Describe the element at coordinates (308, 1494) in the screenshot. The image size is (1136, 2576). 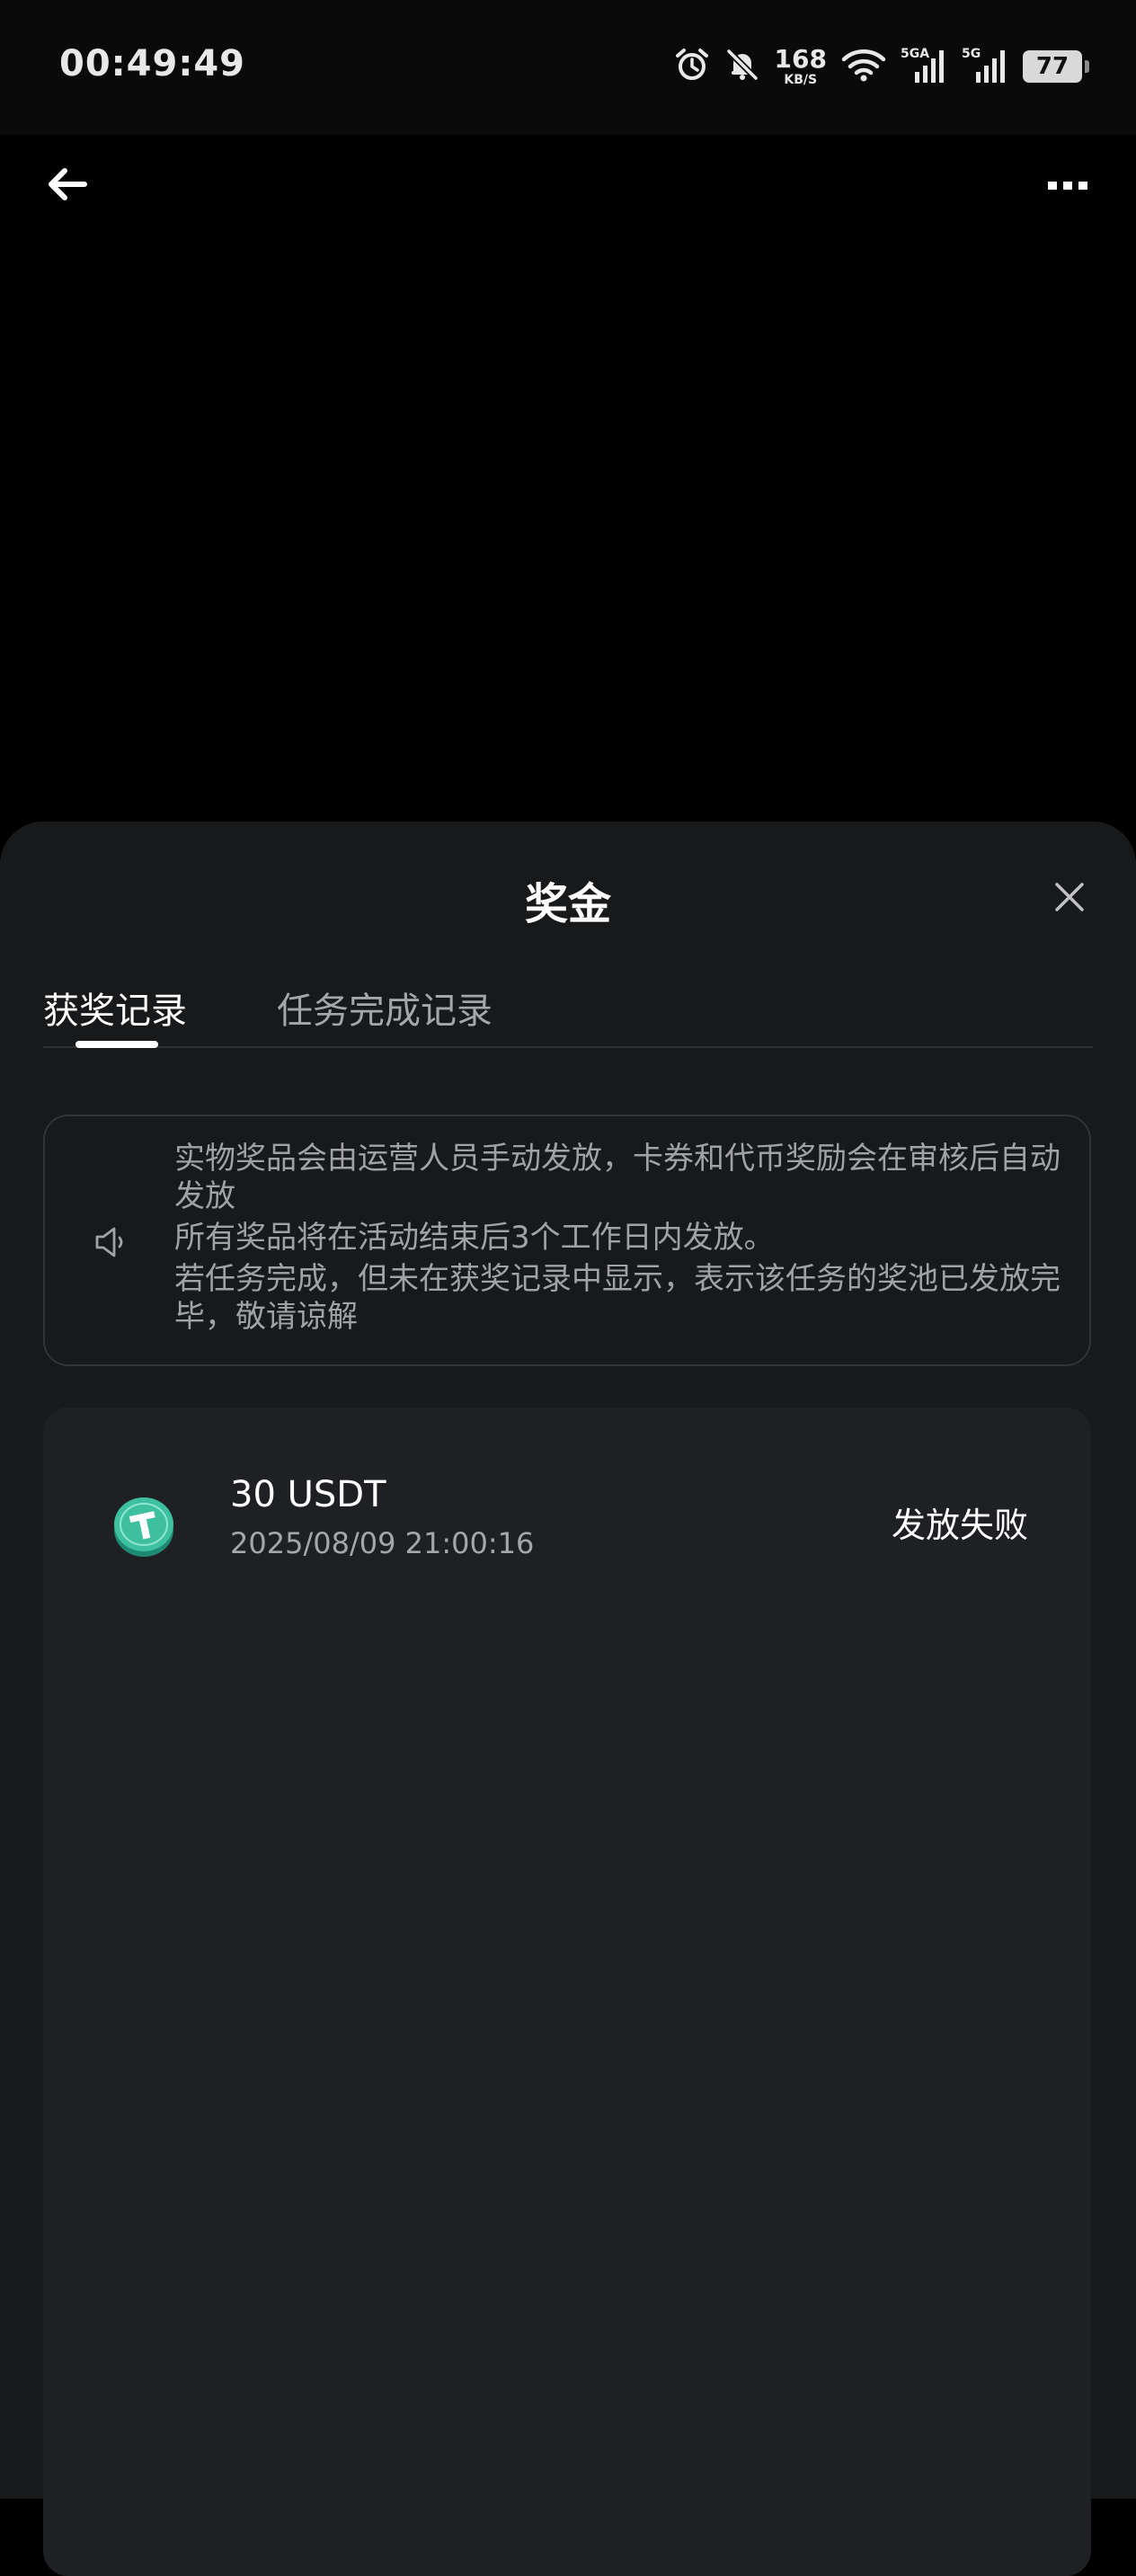
I see `record-amount: 30 USDT` at that location.